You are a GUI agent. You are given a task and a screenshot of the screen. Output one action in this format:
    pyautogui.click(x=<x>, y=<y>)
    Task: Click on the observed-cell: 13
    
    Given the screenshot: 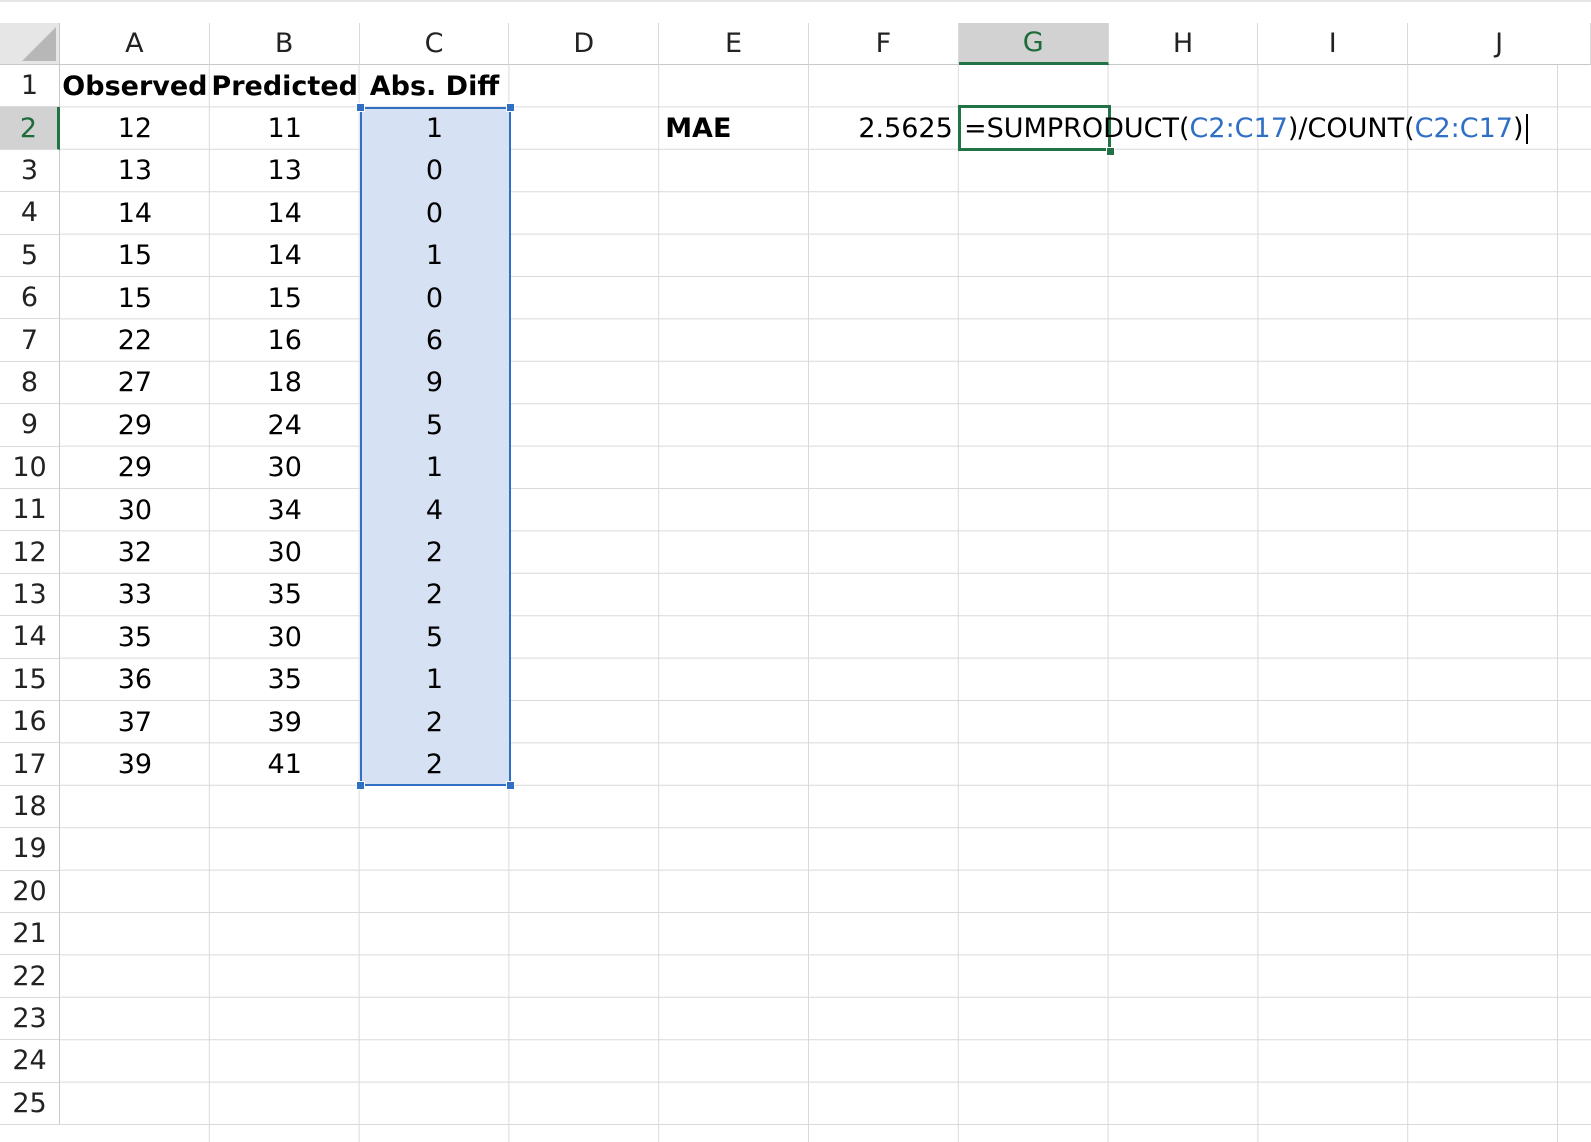 What is the action you would take?
    pyautogui.click(x=135, y=171)
    